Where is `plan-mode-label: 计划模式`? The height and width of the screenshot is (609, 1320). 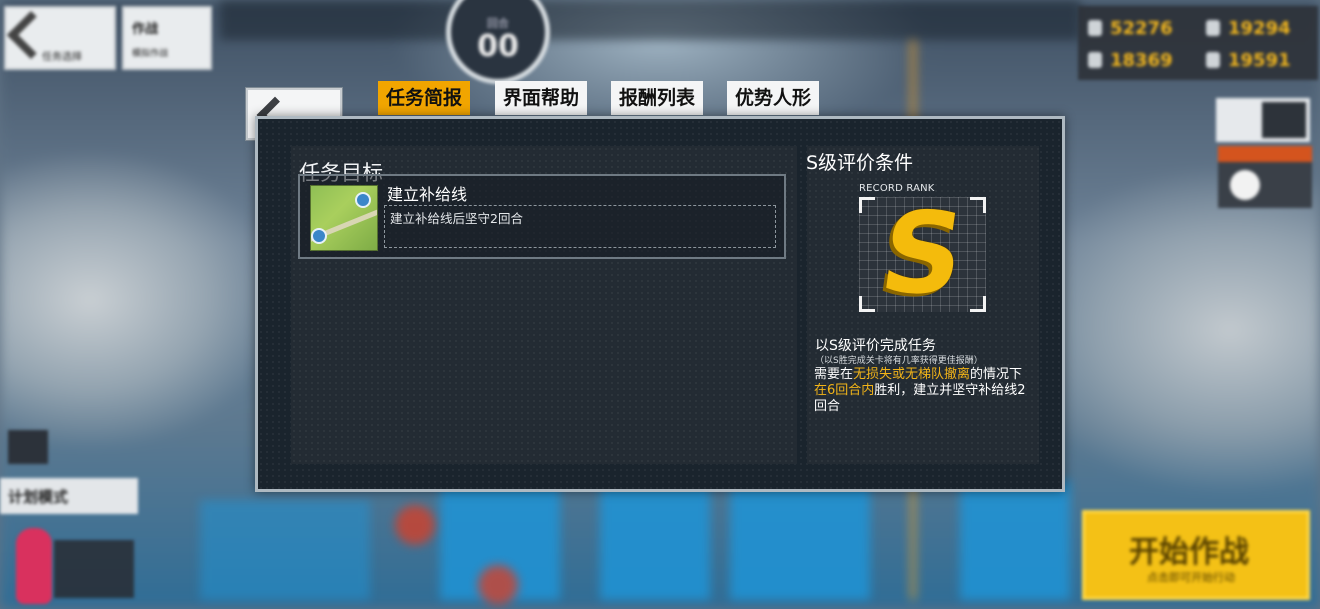
plan-mode-label: 计划模式 is located at coordinates (38, 497).